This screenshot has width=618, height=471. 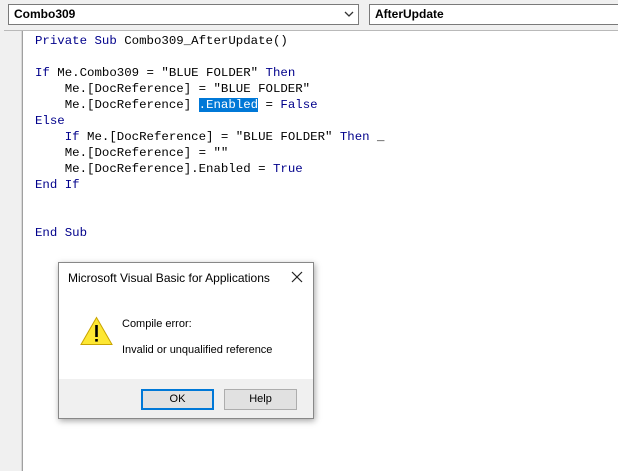 I want to click on code-line-4: Me.[DocReference] = "BLUE FOLDER", so click(x=173, y=89).